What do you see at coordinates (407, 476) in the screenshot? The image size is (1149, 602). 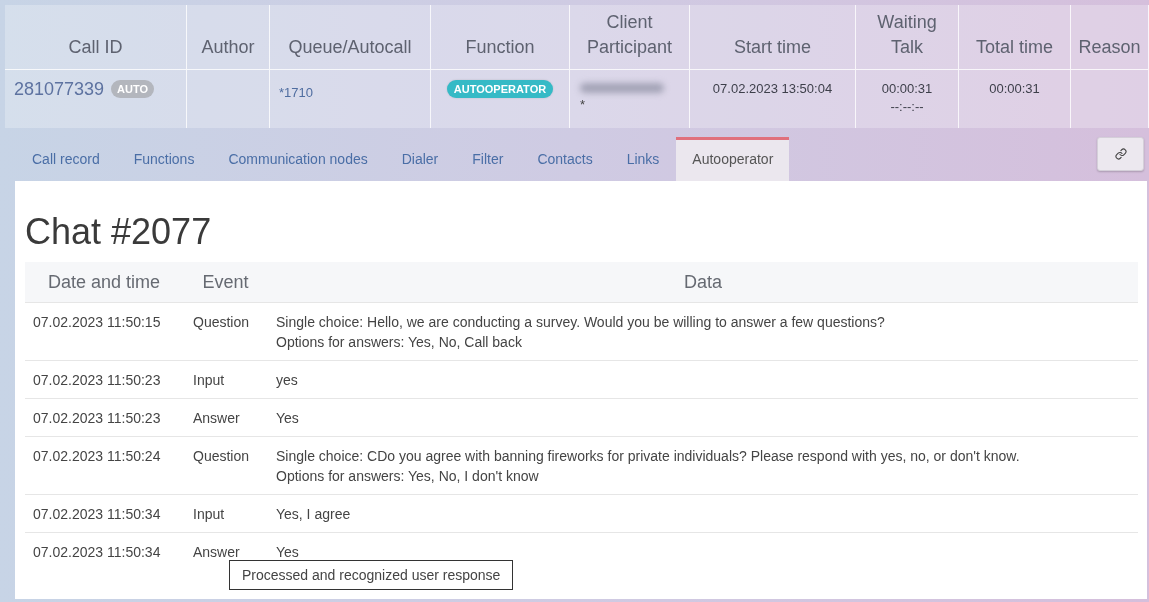 I see `data-text: Options for answers: Yes, No, I don't know` at bounding box center [407, 476].